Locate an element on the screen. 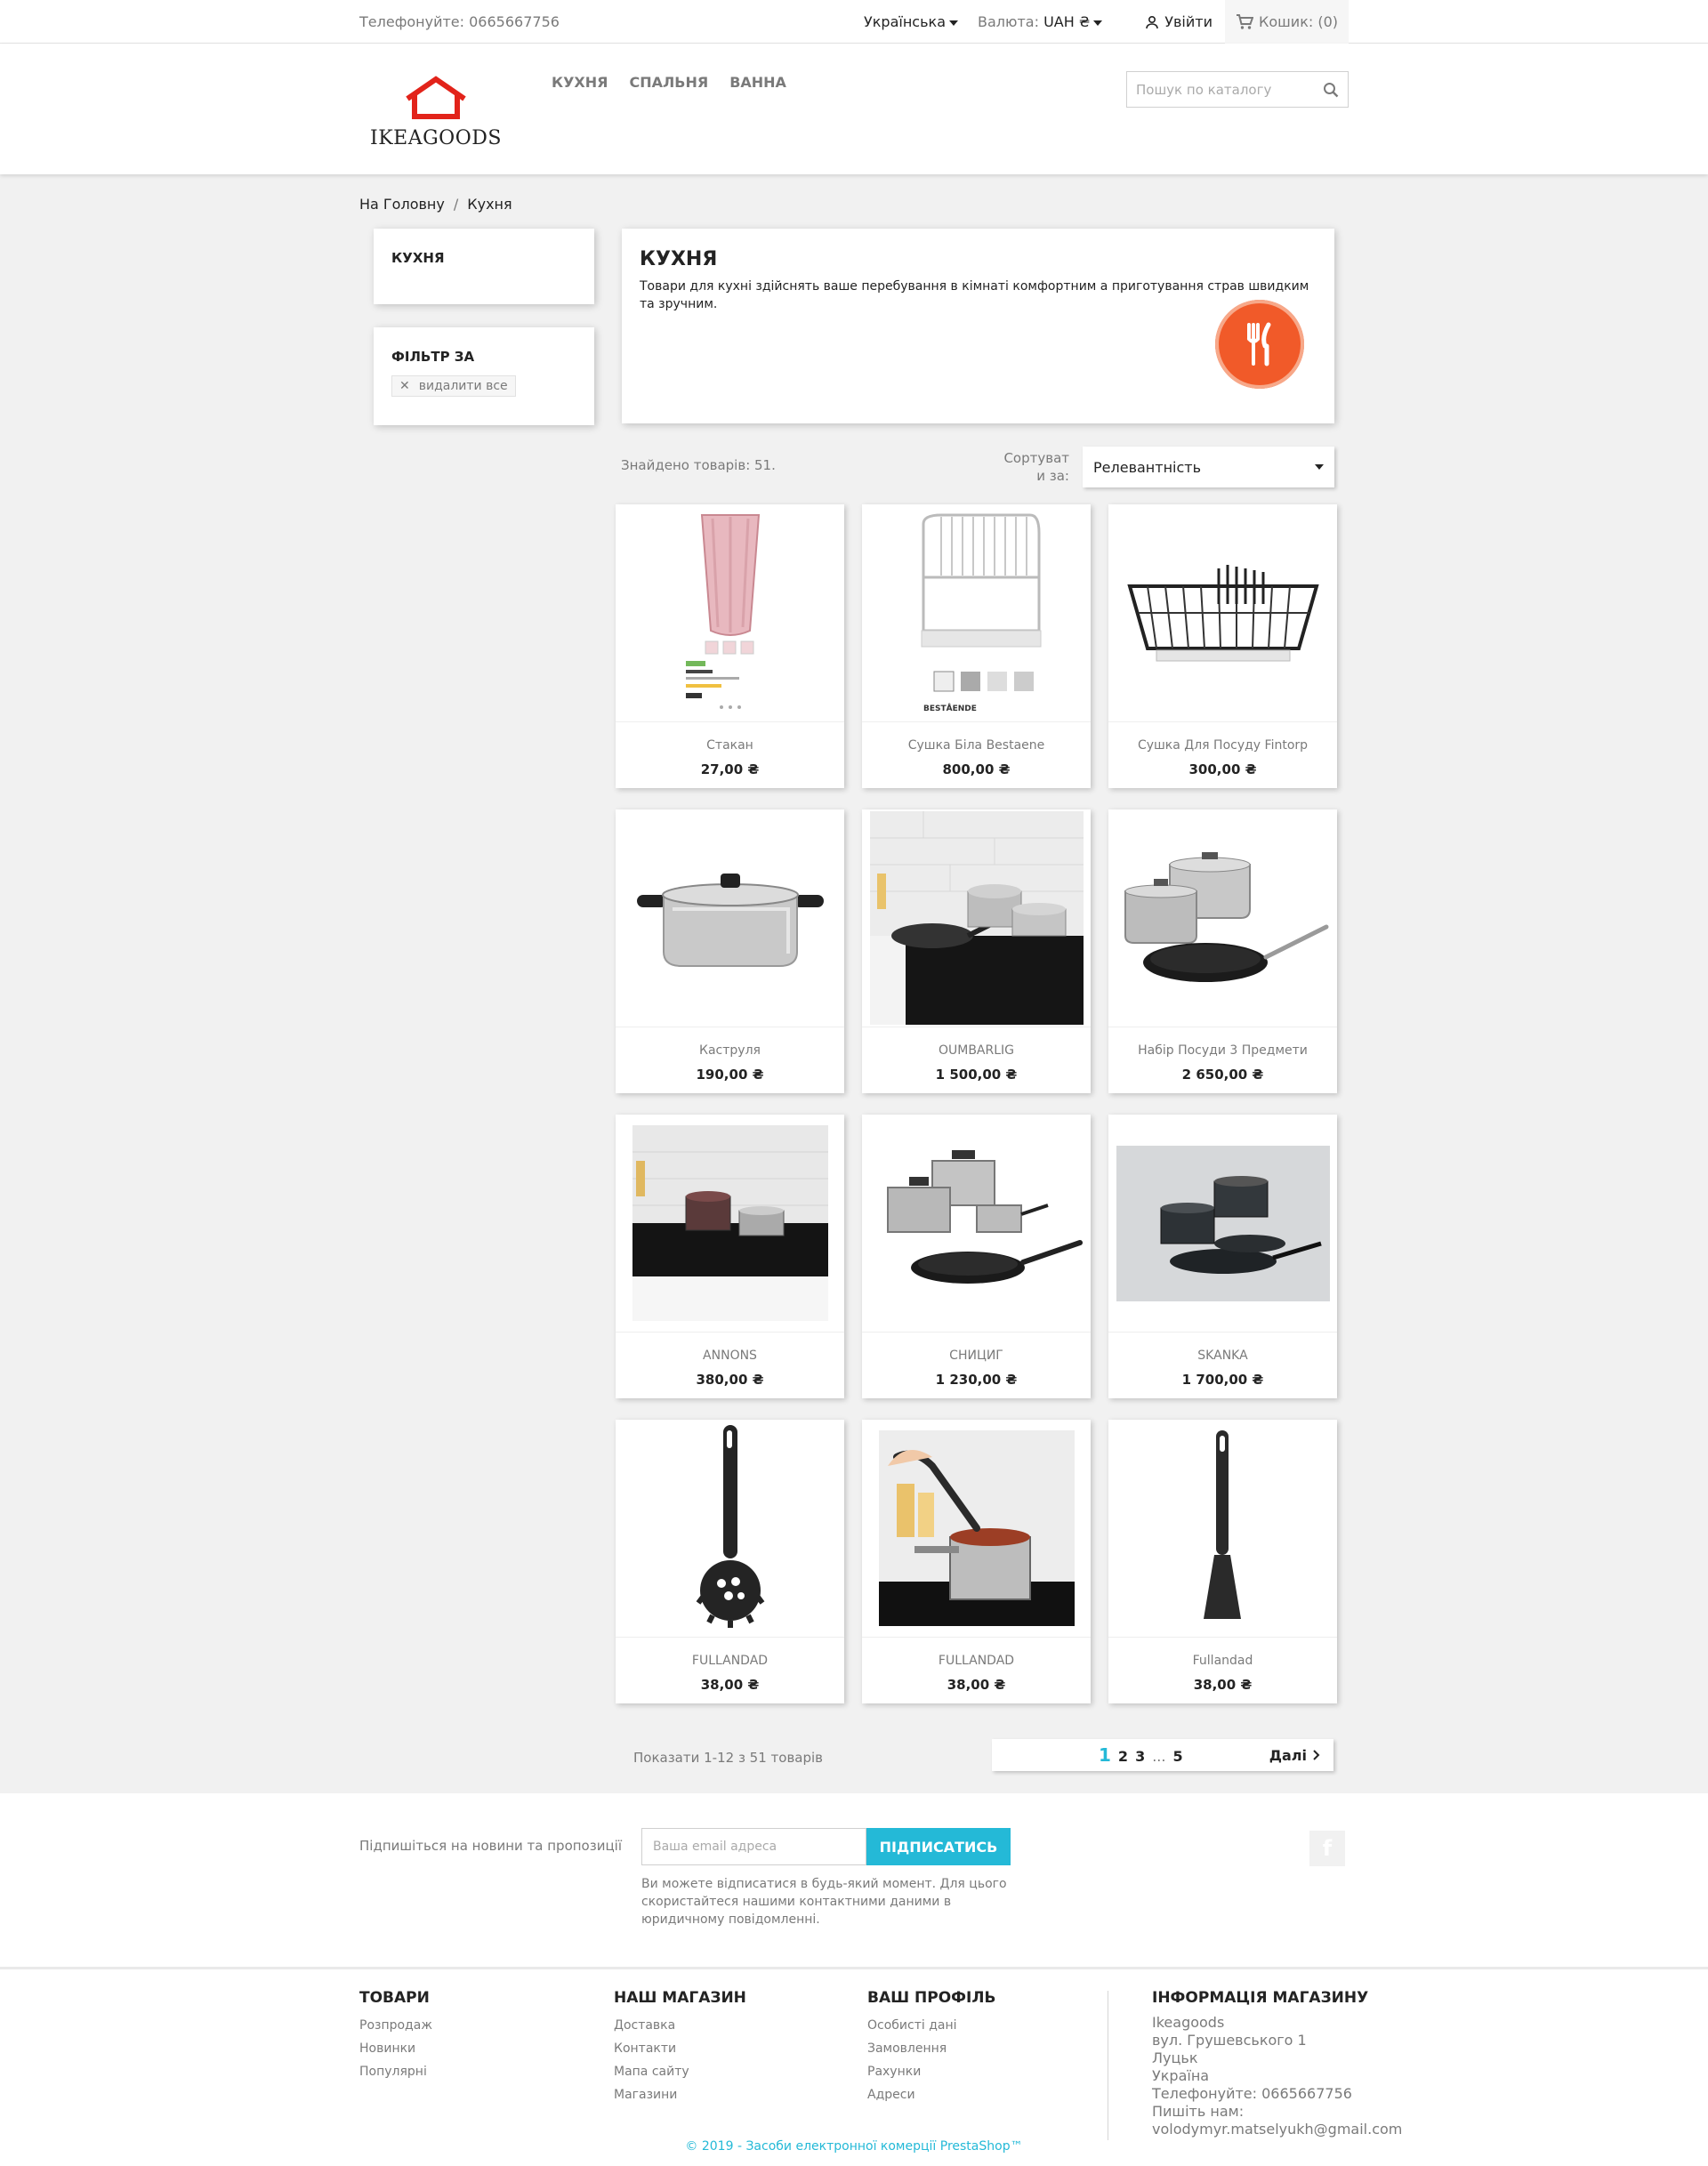 The height and width of the screenshot is (2166, 1708). product-price: 38,00 ₴ is located at coordinates (976, 1685).